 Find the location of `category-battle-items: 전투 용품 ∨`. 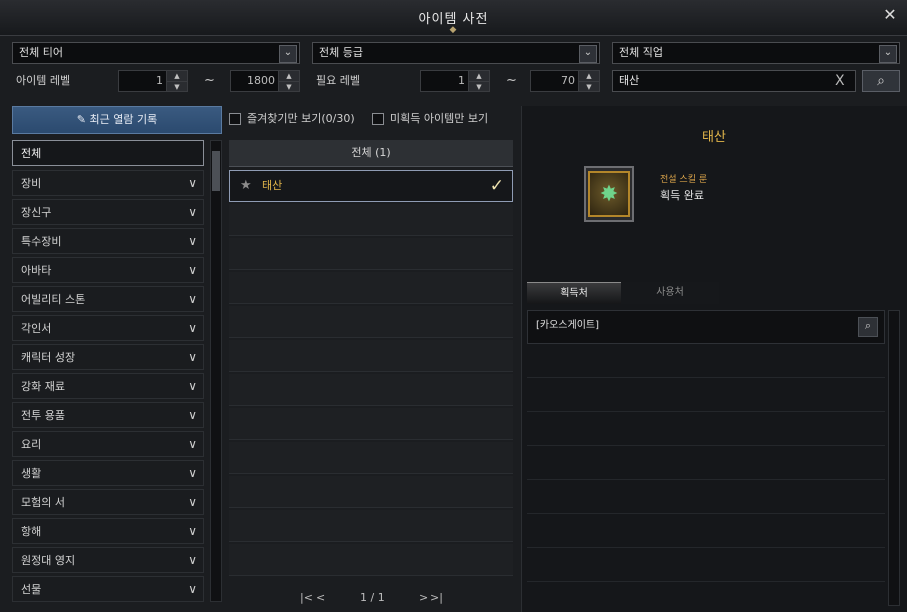

category-battle-items: 전투 용품 ∨ is located at coordinates (108, 415).